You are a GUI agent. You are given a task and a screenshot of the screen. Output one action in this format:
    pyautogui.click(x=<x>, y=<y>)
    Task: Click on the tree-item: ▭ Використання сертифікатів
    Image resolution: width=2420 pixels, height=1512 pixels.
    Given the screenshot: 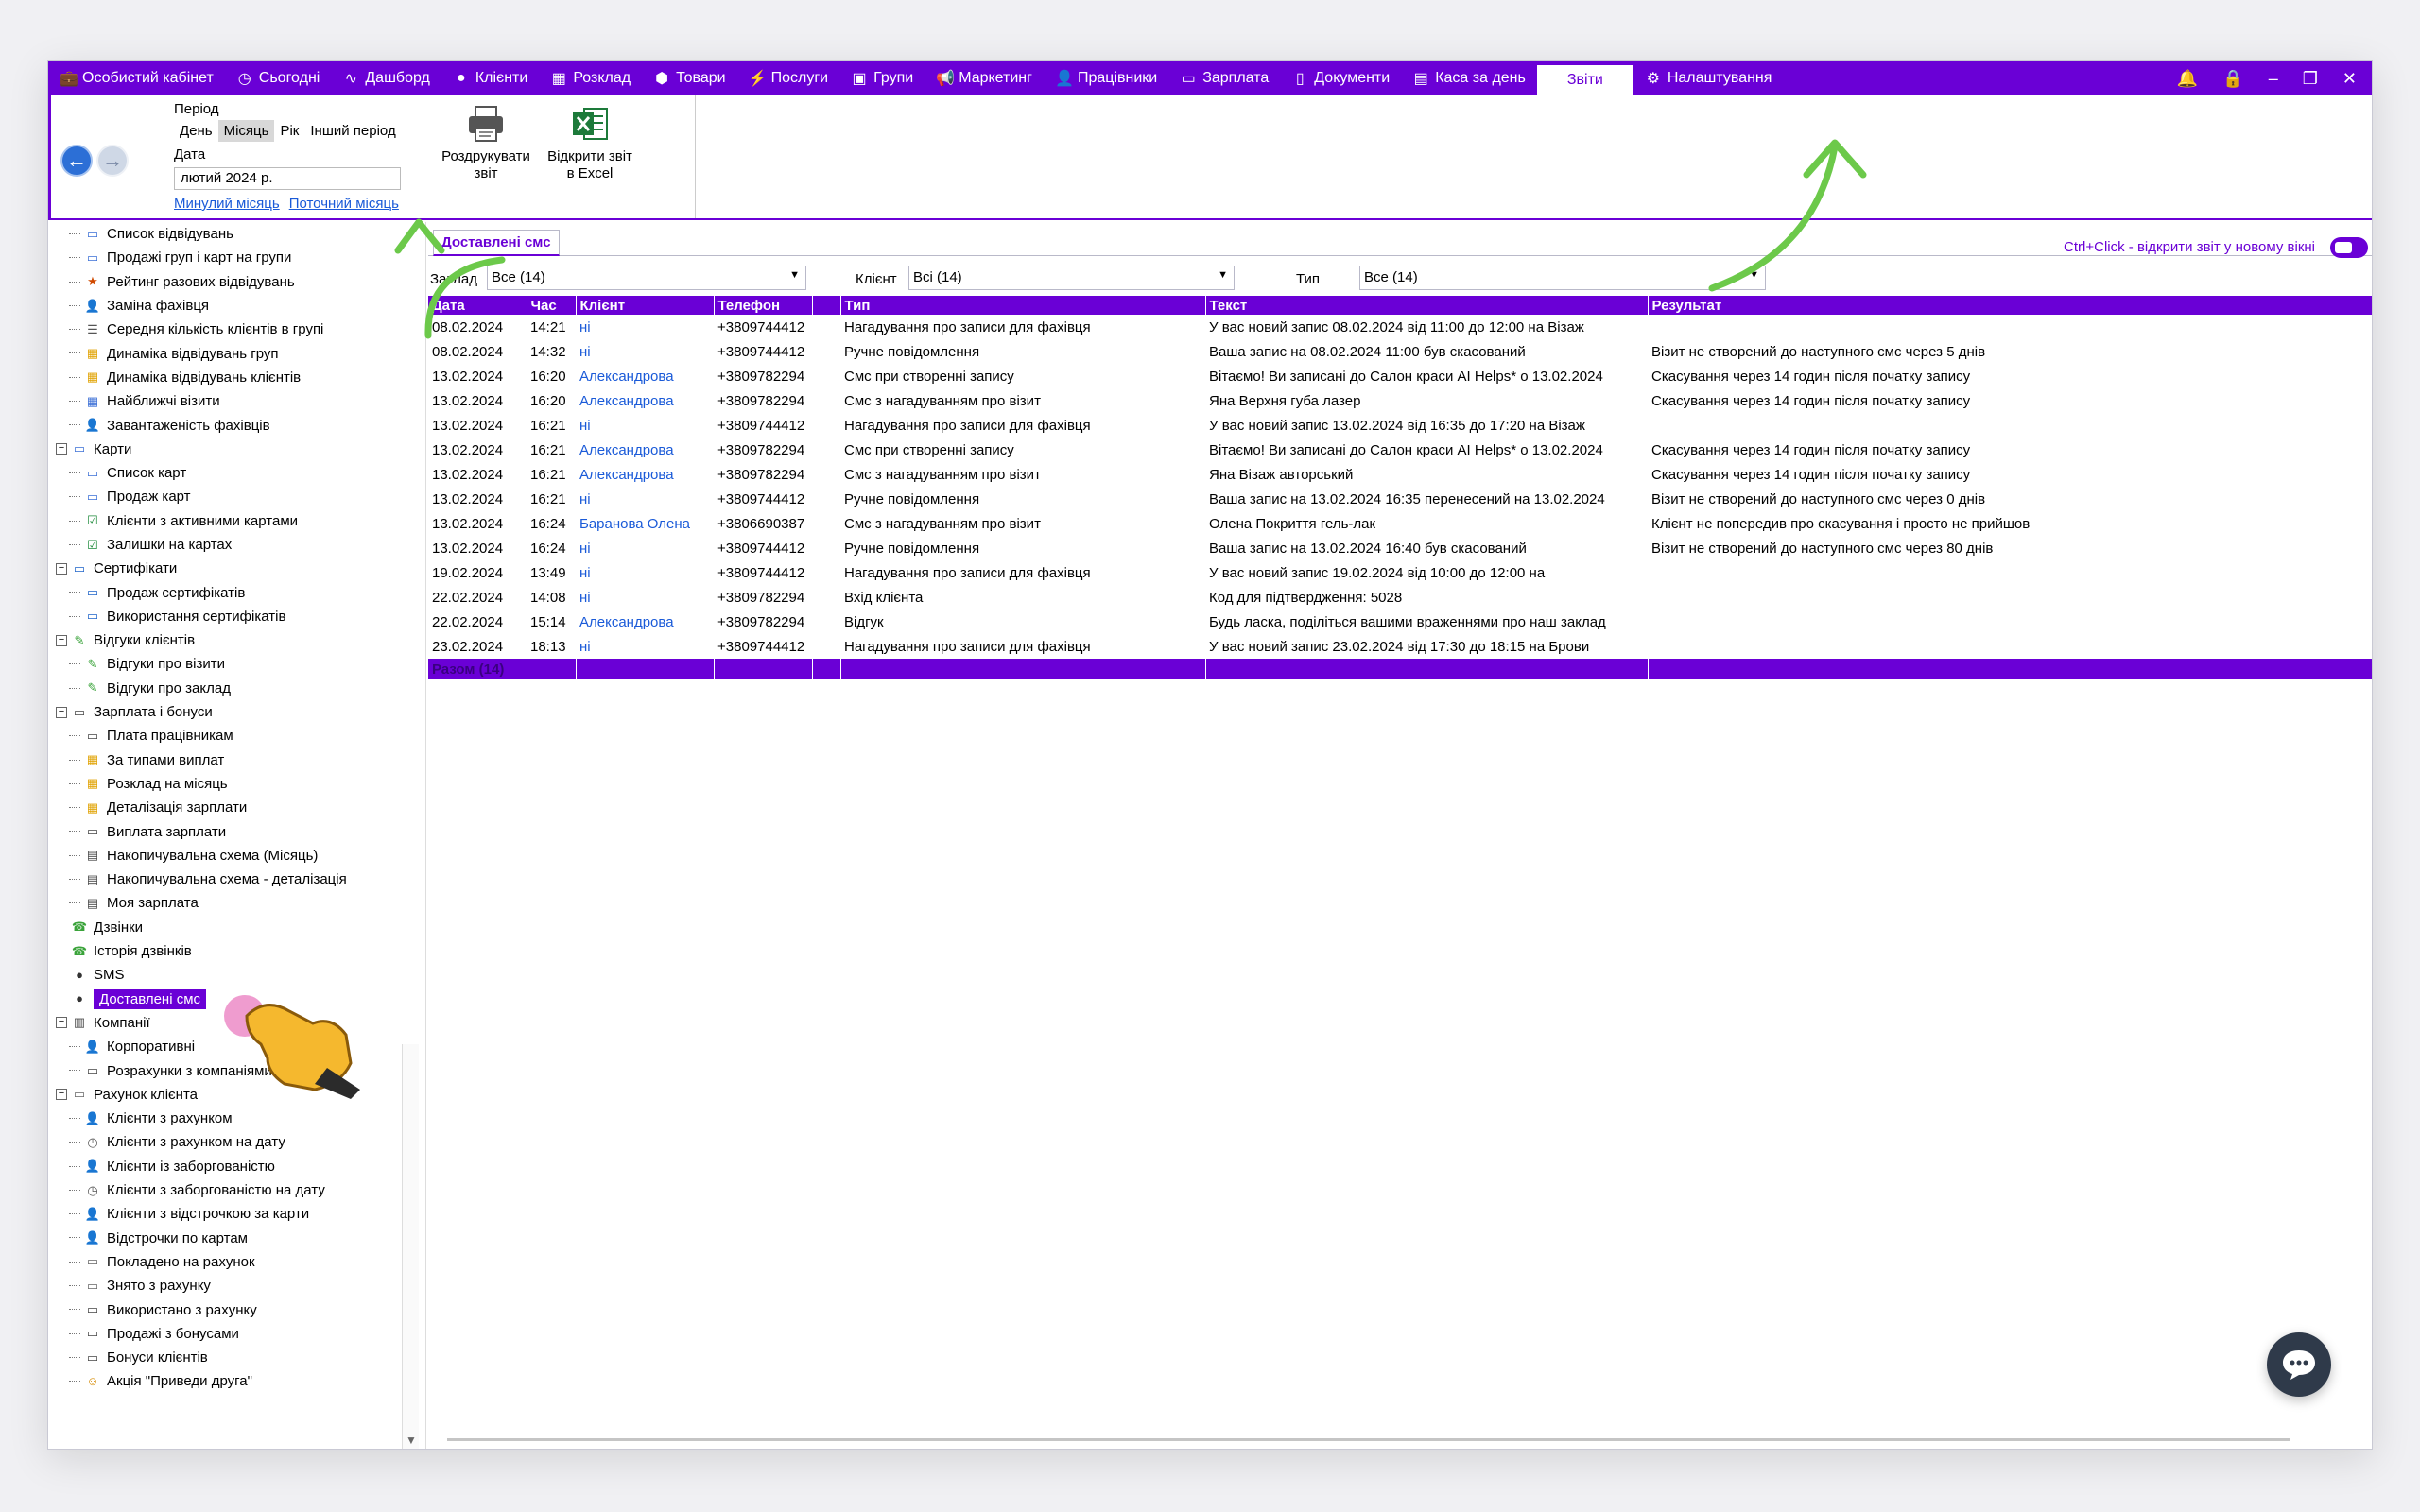 What is the action you would take?
    pyautogui.click(x=227, y=616)
    